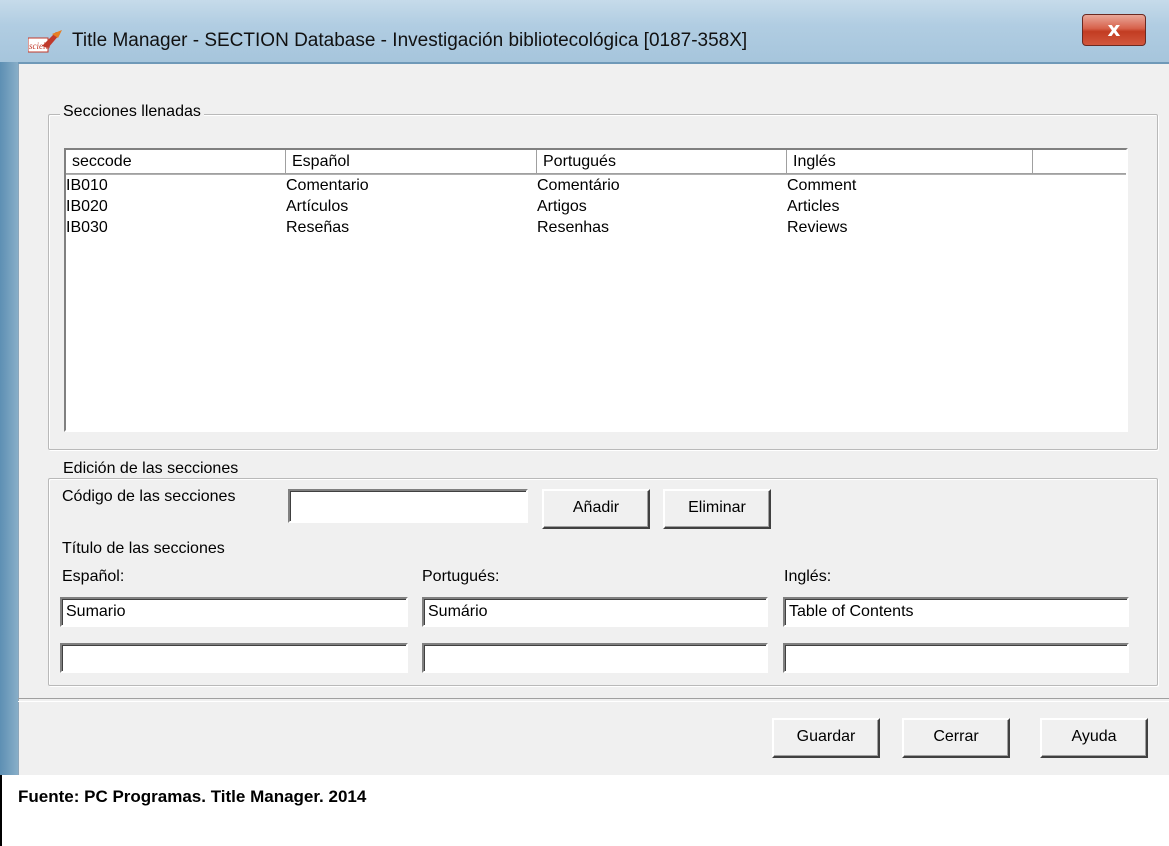 The image size is (1169, 846). What do you see at coordinates (93, 576) in the screenshot?
I see `spanish-label: Español:` at bounding box center [93, 576].